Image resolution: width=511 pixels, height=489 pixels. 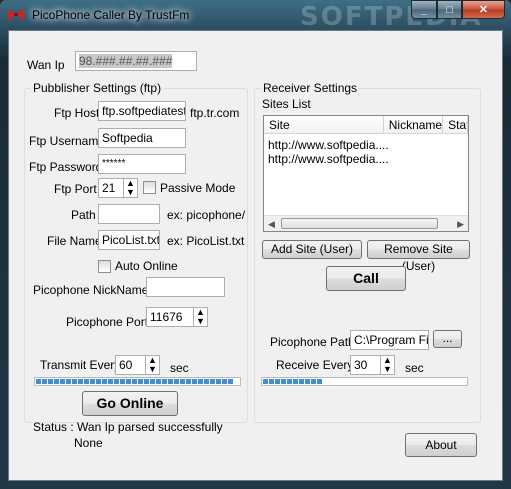 I want to click on ftp-username-input: Softpedia, so click(x=142, y=138).